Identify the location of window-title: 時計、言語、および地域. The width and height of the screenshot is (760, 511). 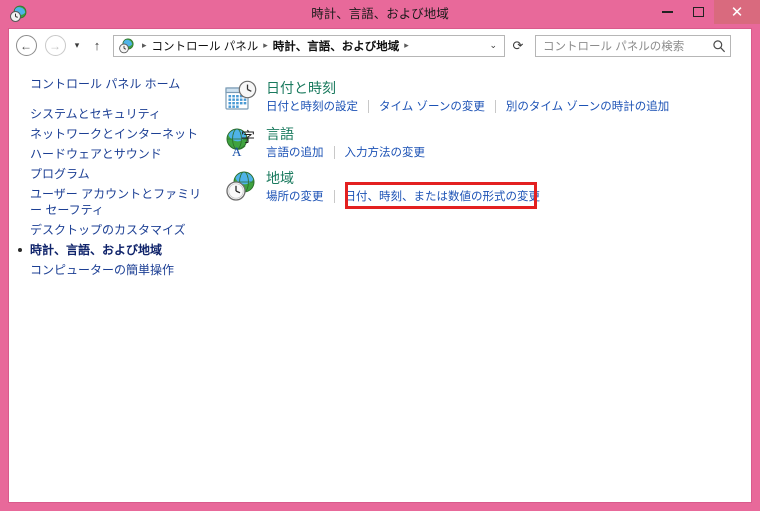
(380, 14).